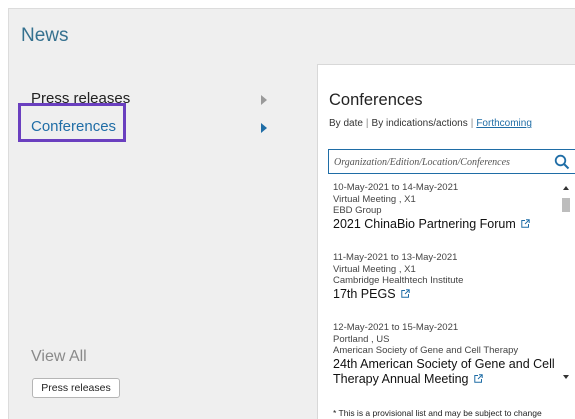 The height and width of the screenshot is (419, 575). Describe the element at coordinates (357, 210) in the screenshot. I see `event-organizer: EBD Group` at that location.